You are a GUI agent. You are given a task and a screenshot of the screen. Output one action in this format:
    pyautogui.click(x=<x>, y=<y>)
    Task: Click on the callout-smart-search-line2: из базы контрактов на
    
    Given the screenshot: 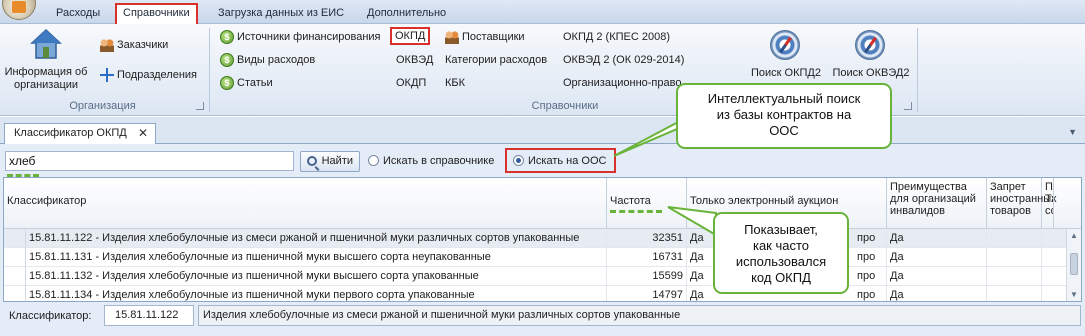 What is the action you would take?
    pyautogui.click(x=784, y=114)
    